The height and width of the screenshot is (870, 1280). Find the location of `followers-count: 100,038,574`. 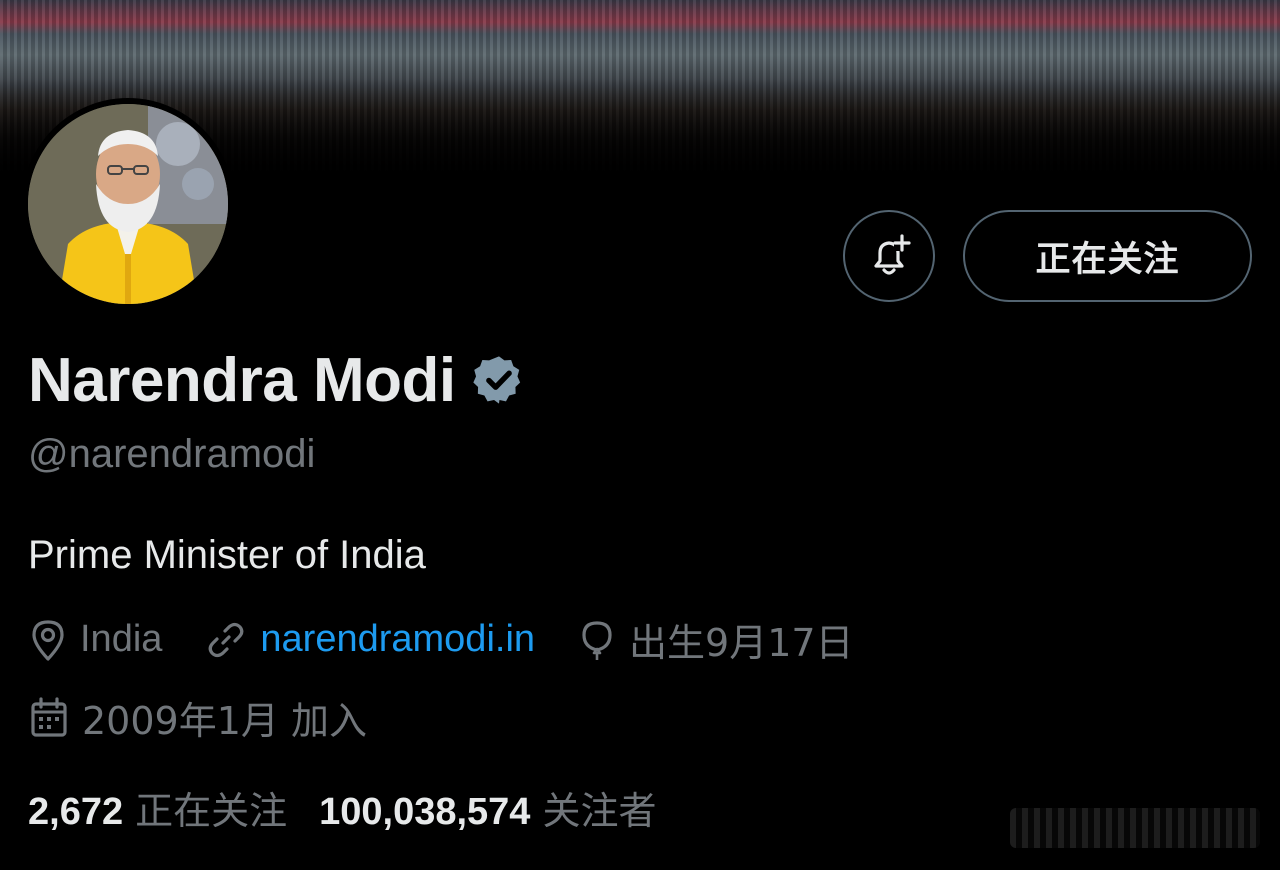

followers-count: 100,038,574 is located at coordinates (425, 812).